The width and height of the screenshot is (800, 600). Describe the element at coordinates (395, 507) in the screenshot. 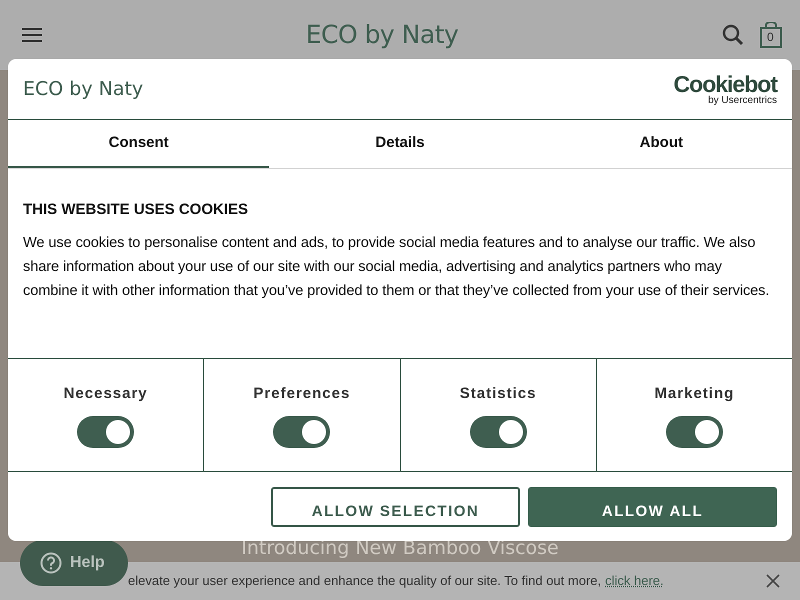

I see `allow-selection-button: ALLOW SELECTION` at that location.